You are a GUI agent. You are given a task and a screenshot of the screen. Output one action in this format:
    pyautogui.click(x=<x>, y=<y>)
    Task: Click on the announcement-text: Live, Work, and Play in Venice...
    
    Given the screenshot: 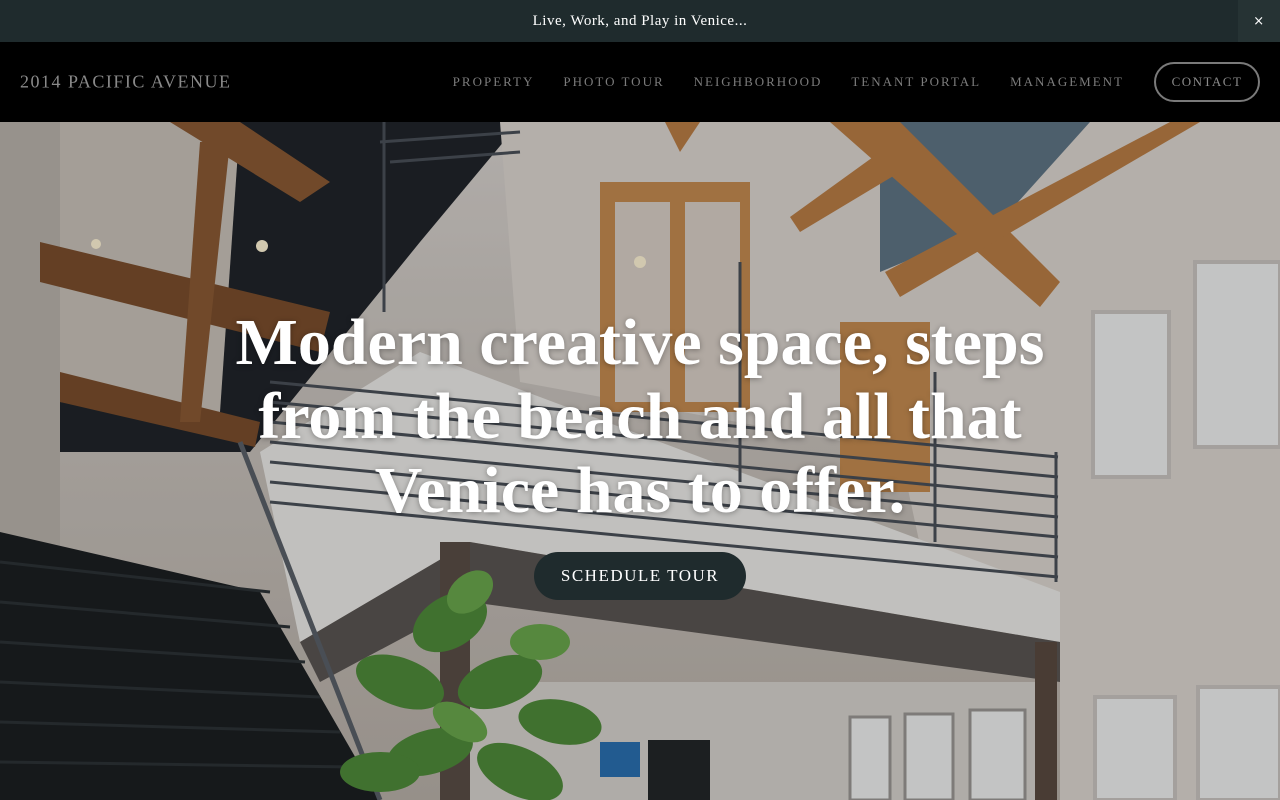 What is the action you would take?
    pyautogui.click(x=640, y=20)
    